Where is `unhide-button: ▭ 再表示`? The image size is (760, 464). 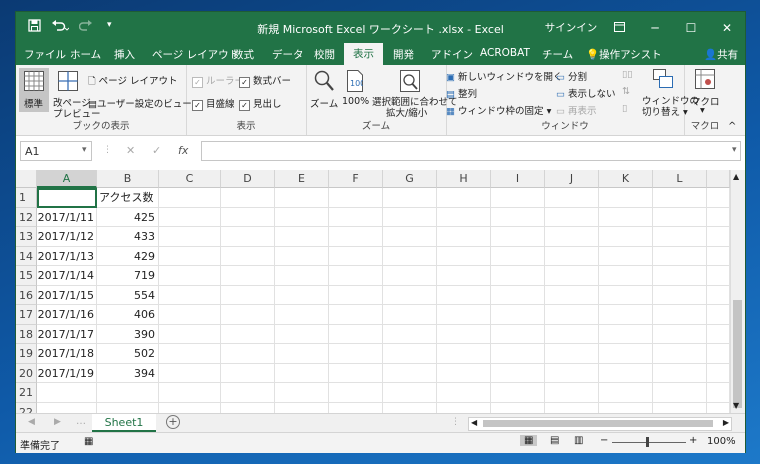 unhide-button: ▭ 再表示 is located at coordinates (576, 110).